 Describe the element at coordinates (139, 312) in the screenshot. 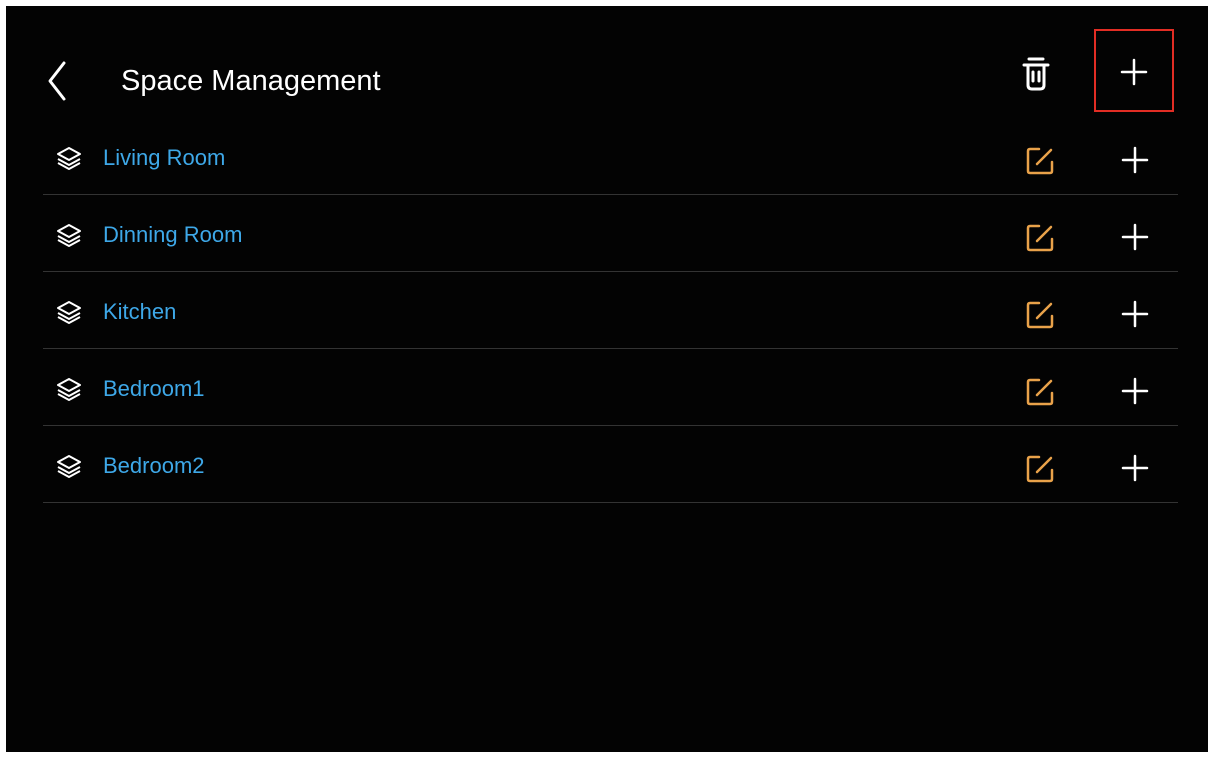

I see `room-name-kitchen: Kitchen` at that location.